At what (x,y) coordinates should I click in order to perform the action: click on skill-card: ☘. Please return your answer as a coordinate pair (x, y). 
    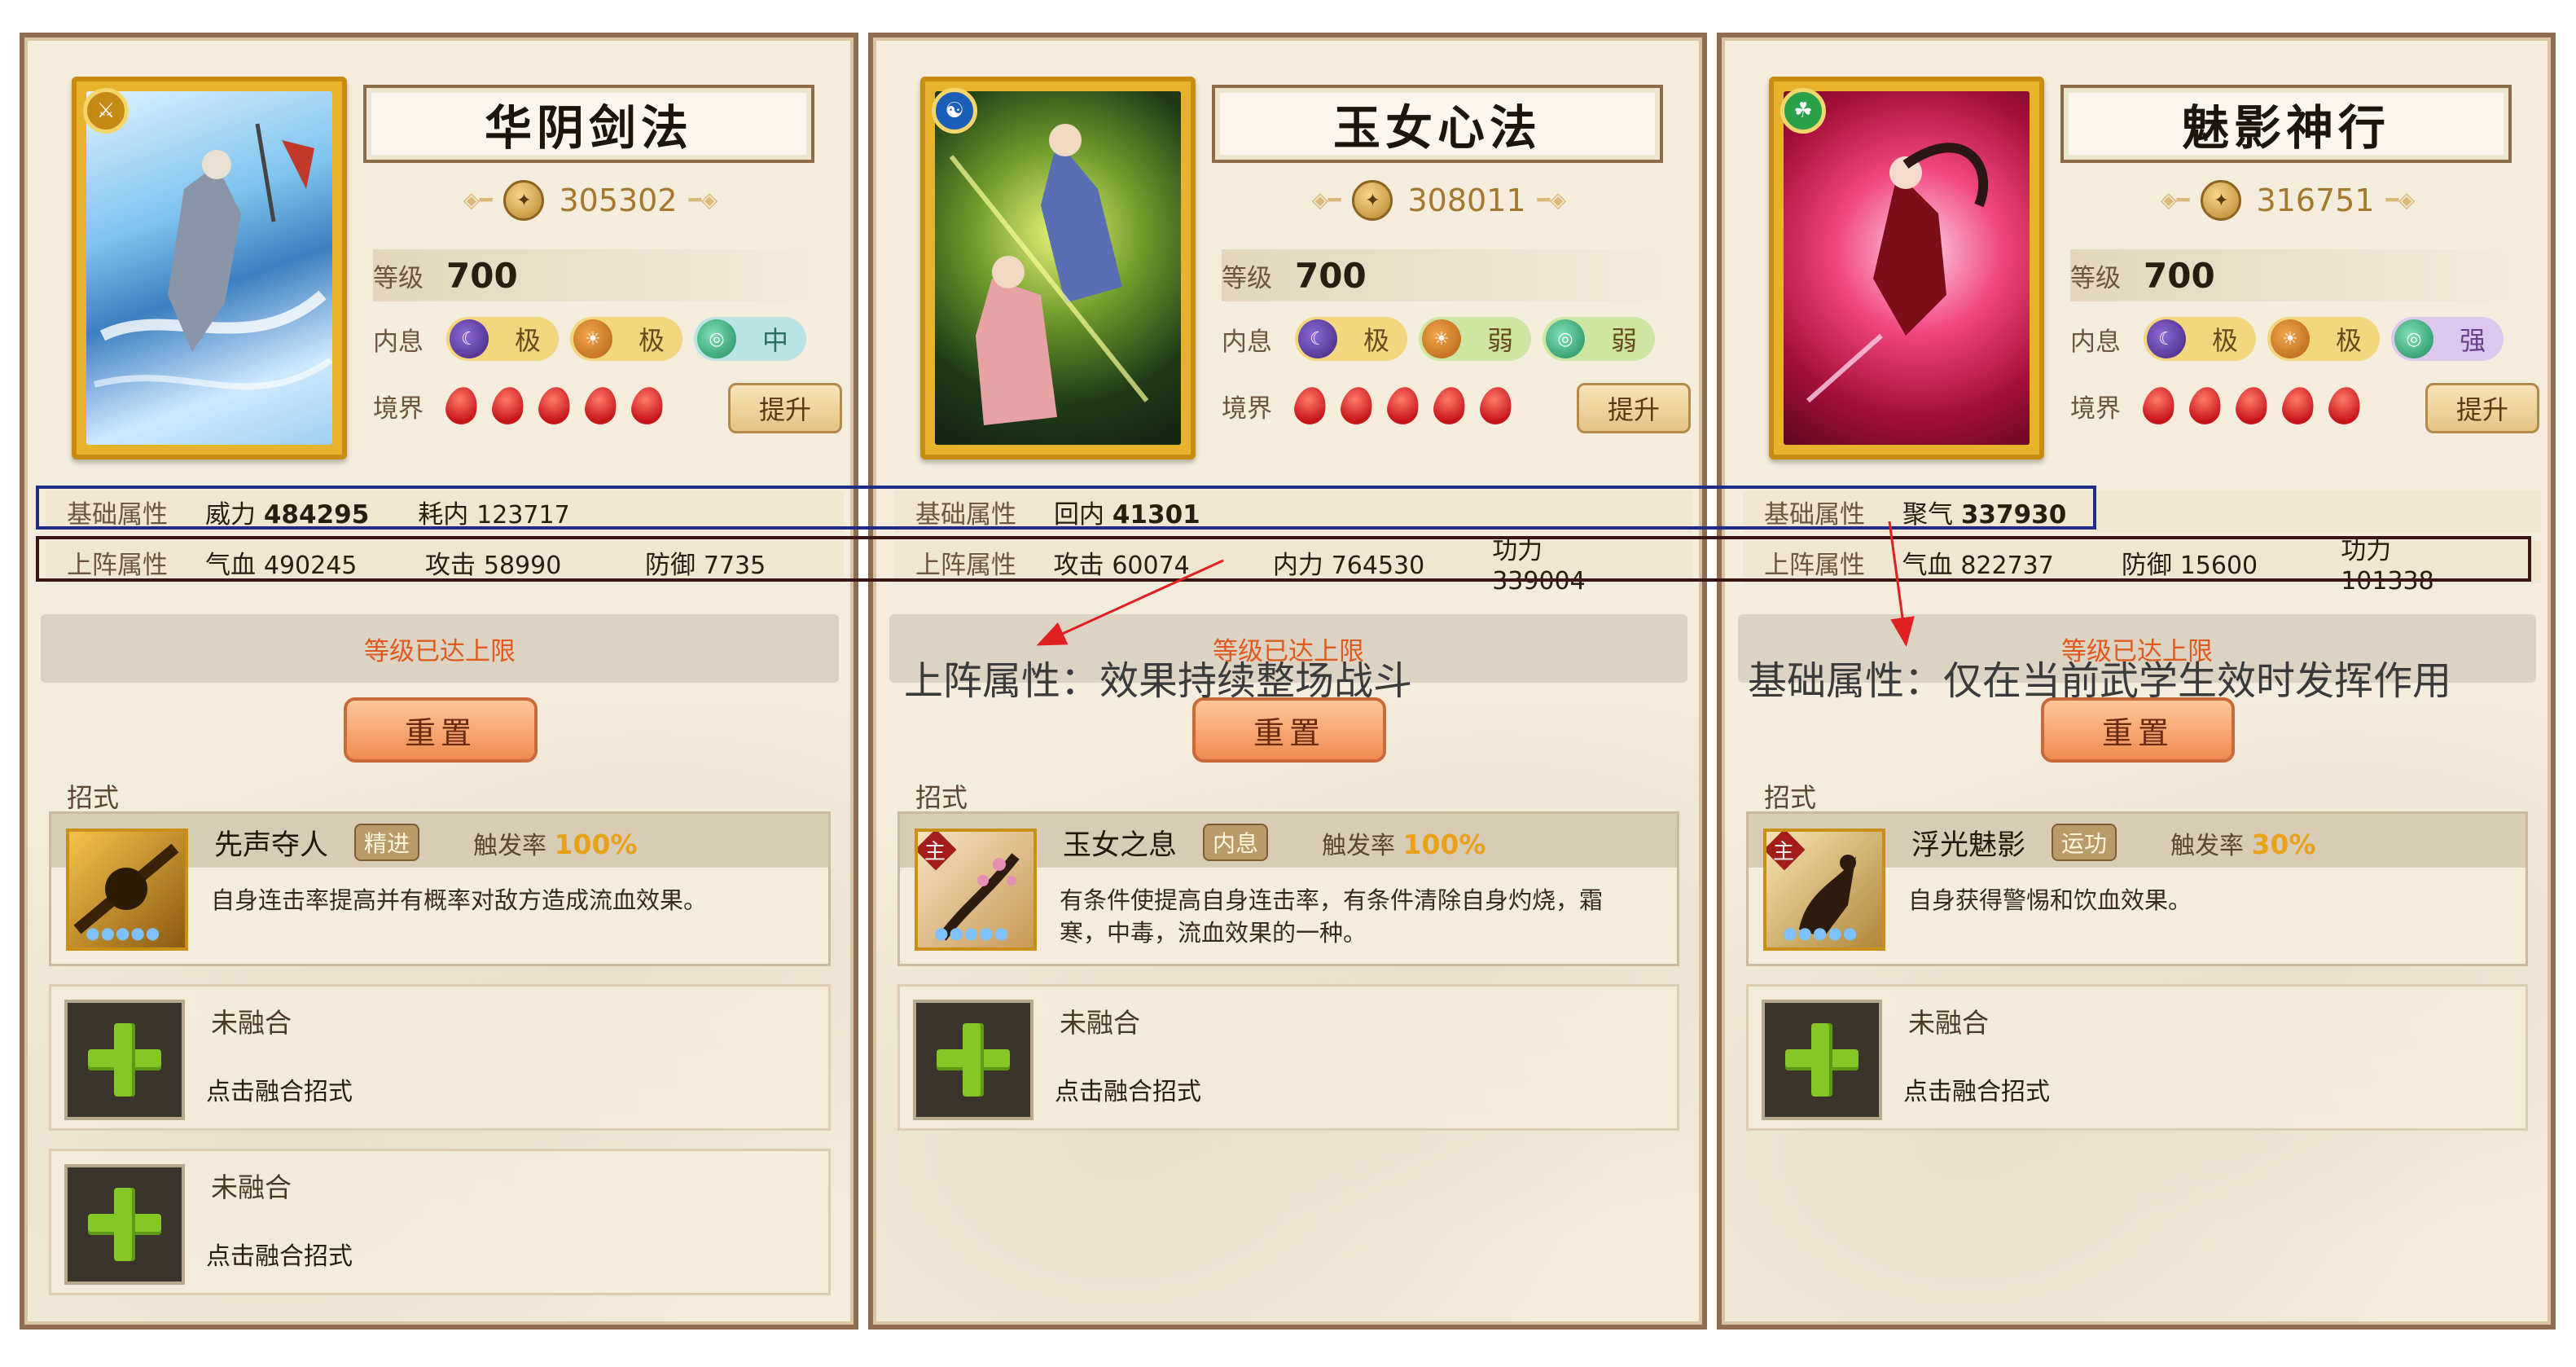
    Looking at the image, I should click on (1907, 268).